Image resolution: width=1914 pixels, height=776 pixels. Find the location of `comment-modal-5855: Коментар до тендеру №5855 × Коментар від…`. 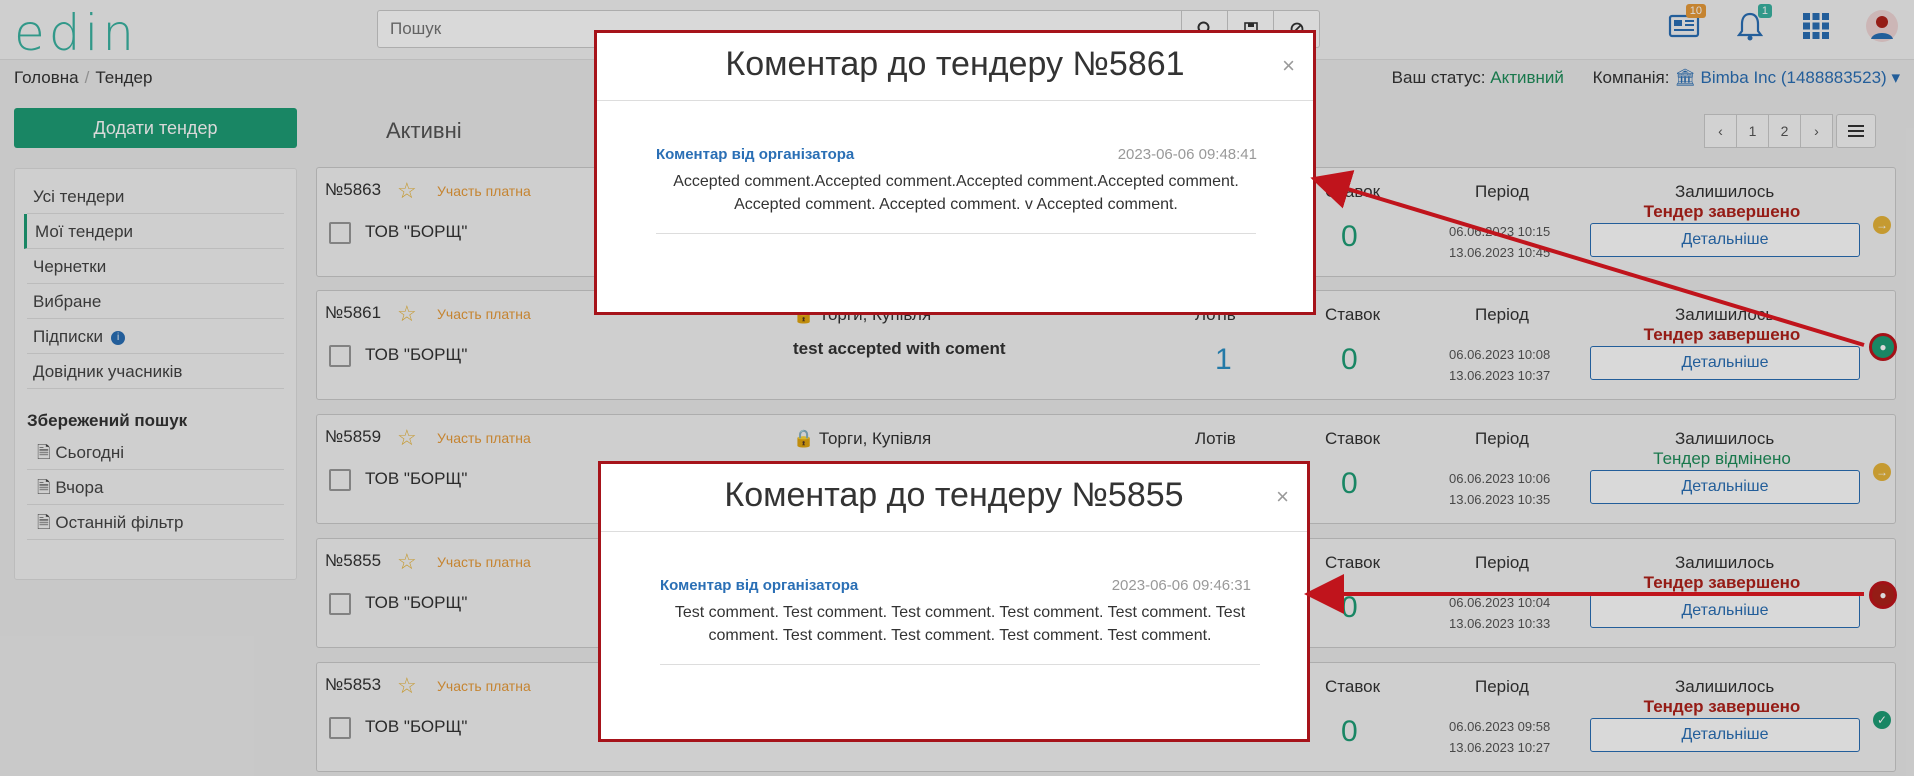

comment-modal-5855: Коментар до тендеру №5855 × Коментар від… is located at coordinates (954, 601).